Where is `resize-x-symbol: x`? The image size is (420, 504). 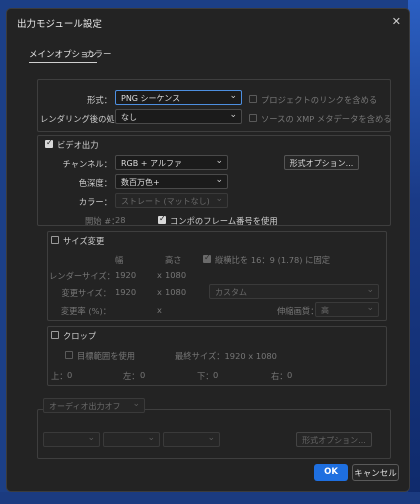 resize-x-symbol: x is located at coordinates (159, 292).